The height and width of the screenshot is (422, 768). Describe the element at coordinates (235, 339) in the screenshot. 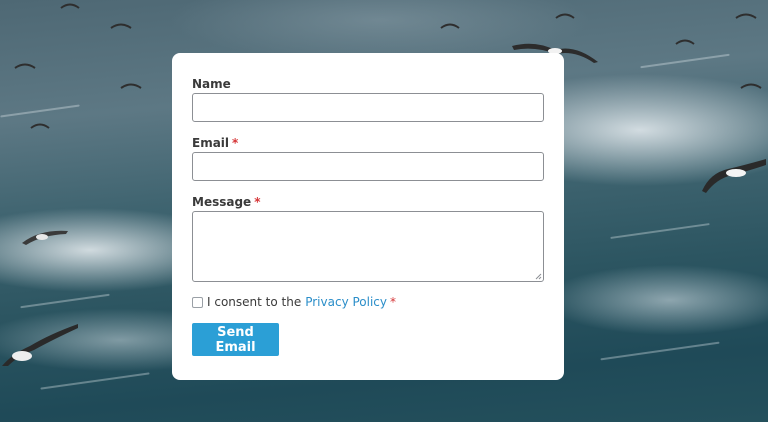

I see `send-email-button: Send Email` at that location.